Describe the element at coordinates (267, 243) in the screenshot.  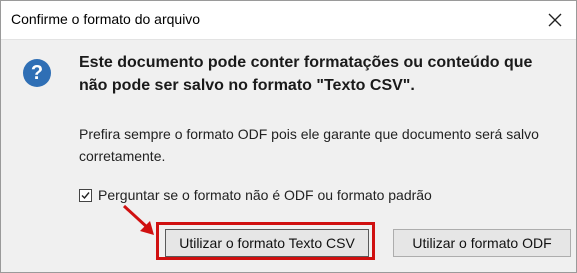
I see `use-csv-format-button: Utilizar o formato Texto CSV` at that location.